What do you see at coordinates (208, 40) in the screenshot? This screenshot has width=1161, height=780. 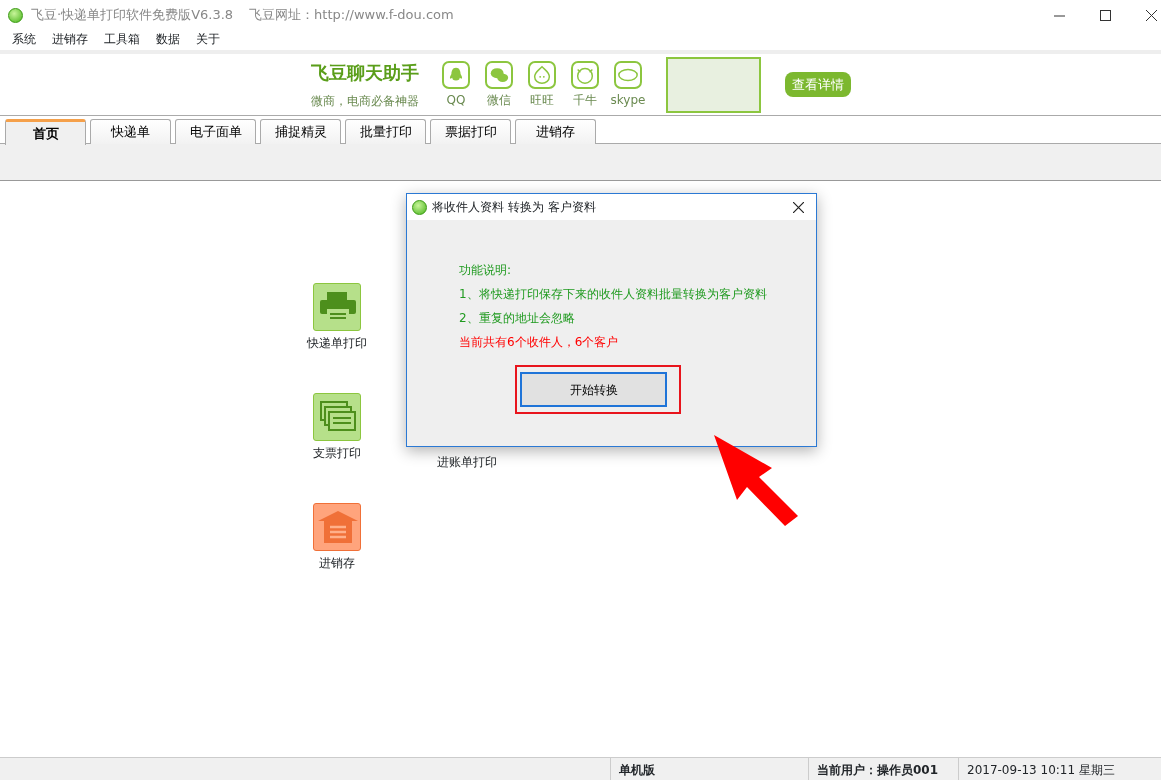 I see `menu-item: 关于` at bounding box center [208, 40].